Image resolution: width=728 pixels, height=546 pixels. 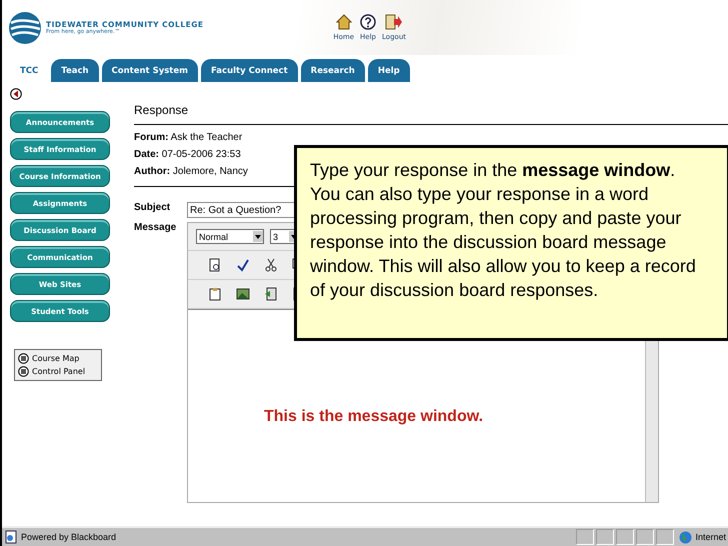 What do you see at coordinates (431, 114) in the screenshot?
I see `page-title: Response` at bounding box center [431, 114].